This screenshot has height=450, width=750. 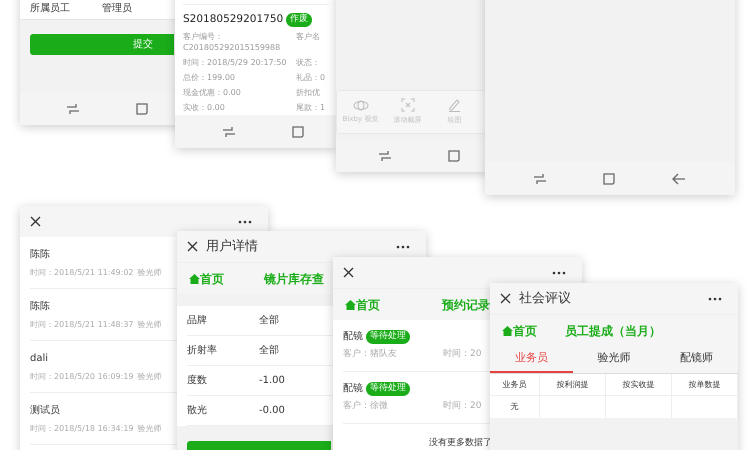 I want to click on status-badge: 作废, so click(x=299, y=20).